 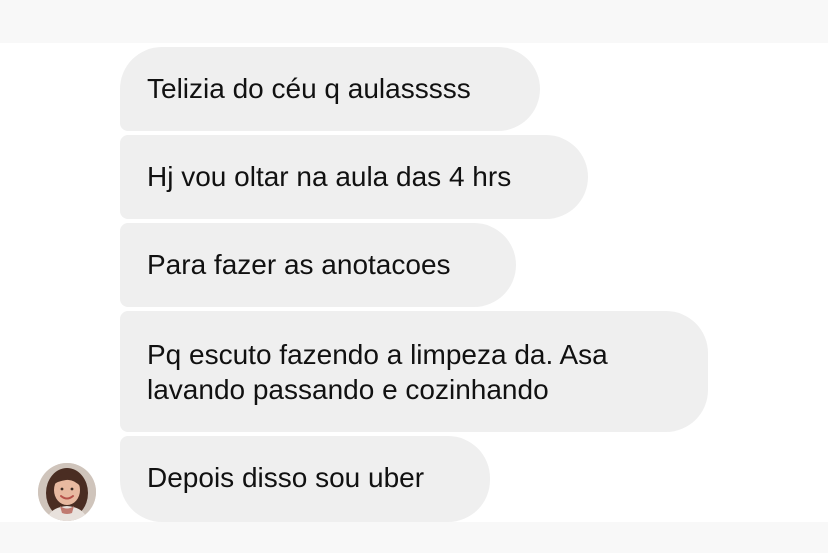 What do you see at coordinates (414, 21) in the screenshot?
I see `top-bar` at bounding box center [414, 21].